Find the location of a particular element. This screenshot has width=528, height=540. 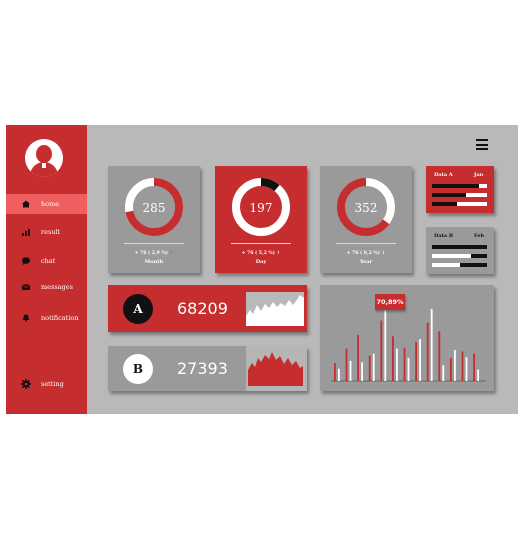

kpi-change: + 76 ( 8,2 %) ↓ is located at coordinates (366, 253).